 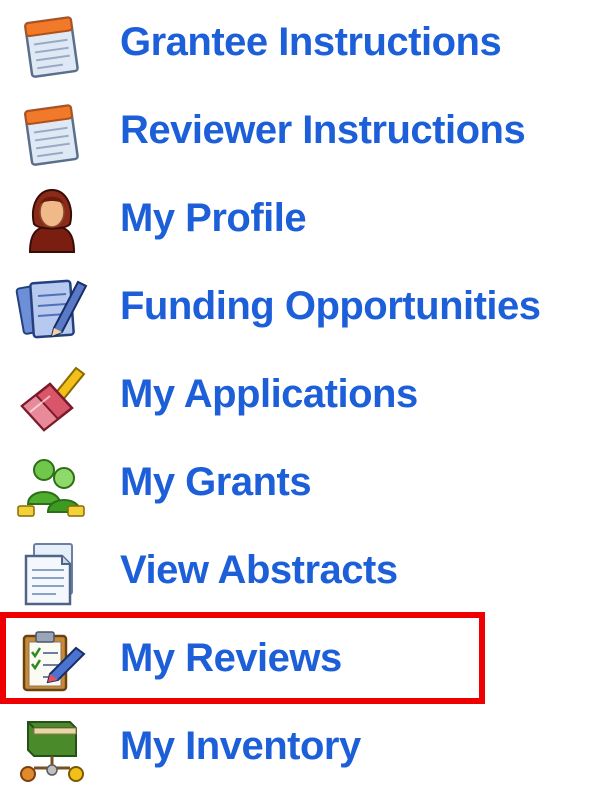 I want to click on menu-item-label: Funding Opportunities, so click(x=330, y=306).